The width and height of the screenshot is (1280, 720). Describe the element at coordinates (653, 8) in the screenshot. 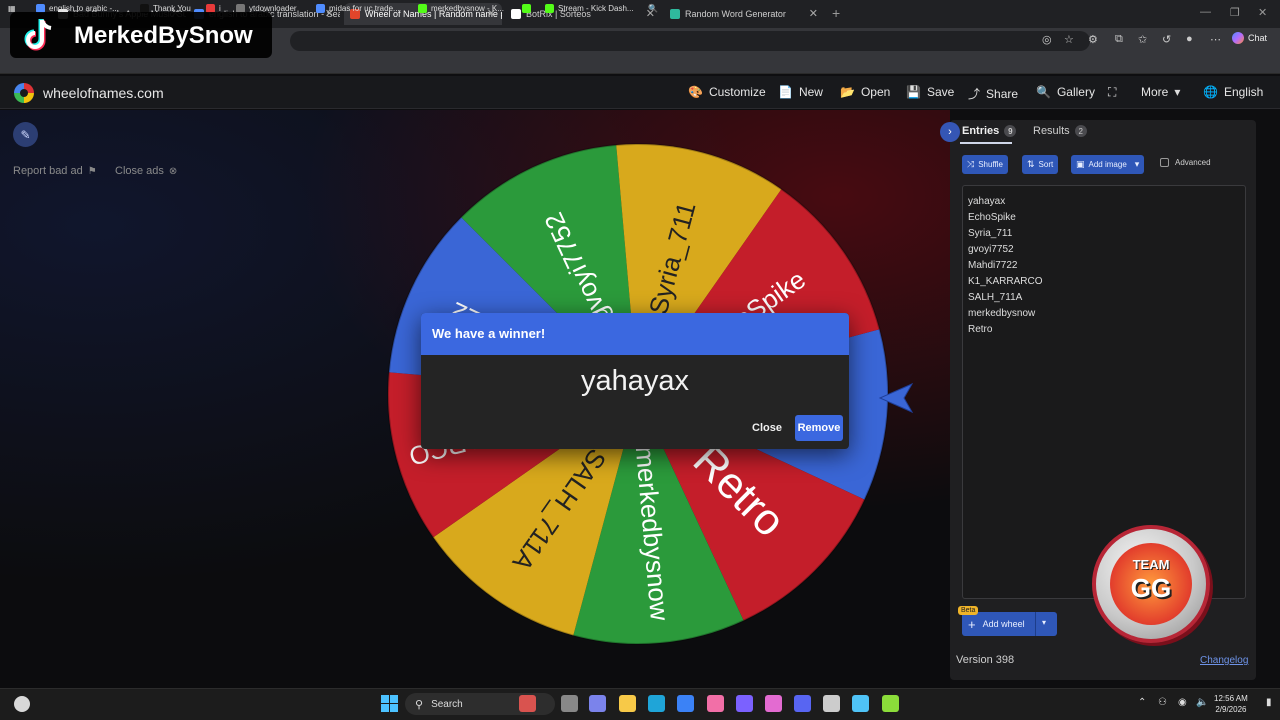

I see `bookmark-search-icon: 🔍` at that location.